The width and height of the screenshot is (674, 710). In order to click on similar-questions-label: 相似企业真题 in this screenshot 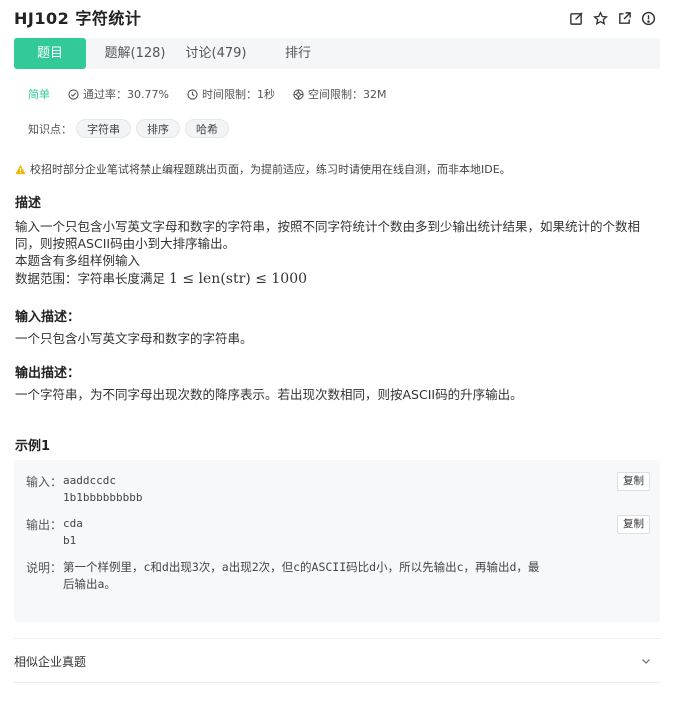, I will do `click(50, 662)`.